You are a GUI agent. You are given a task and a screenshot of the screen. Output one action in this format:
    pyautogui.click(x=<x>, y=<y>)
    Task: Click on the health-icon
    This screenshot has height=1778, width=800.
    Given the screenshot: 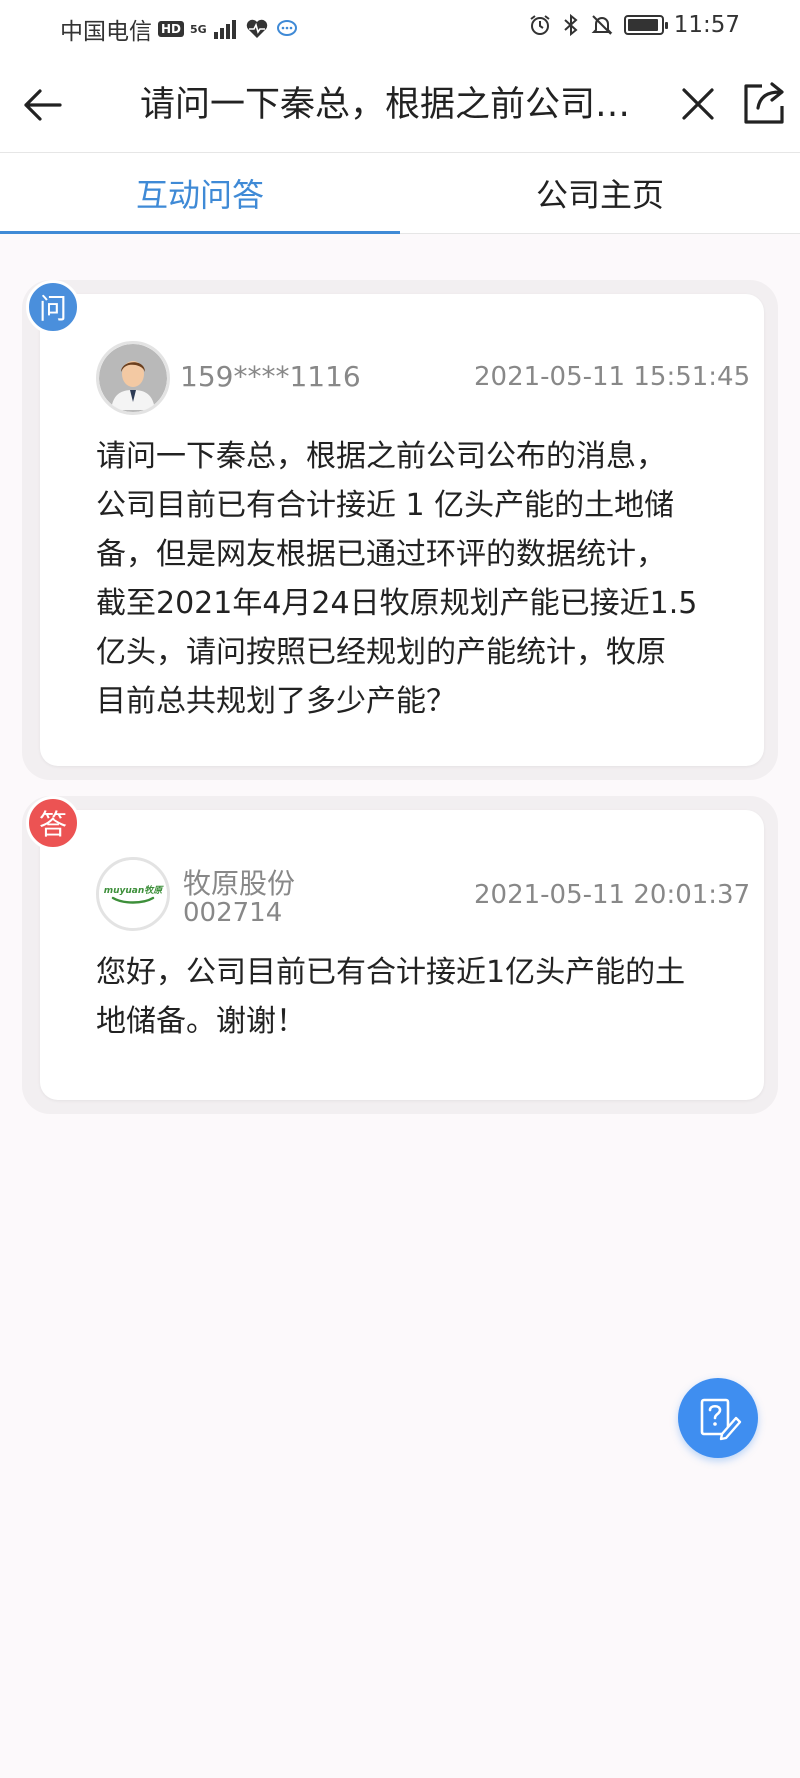 What is the action you would take?
    pyautogui.click(x=256, y=28)
    